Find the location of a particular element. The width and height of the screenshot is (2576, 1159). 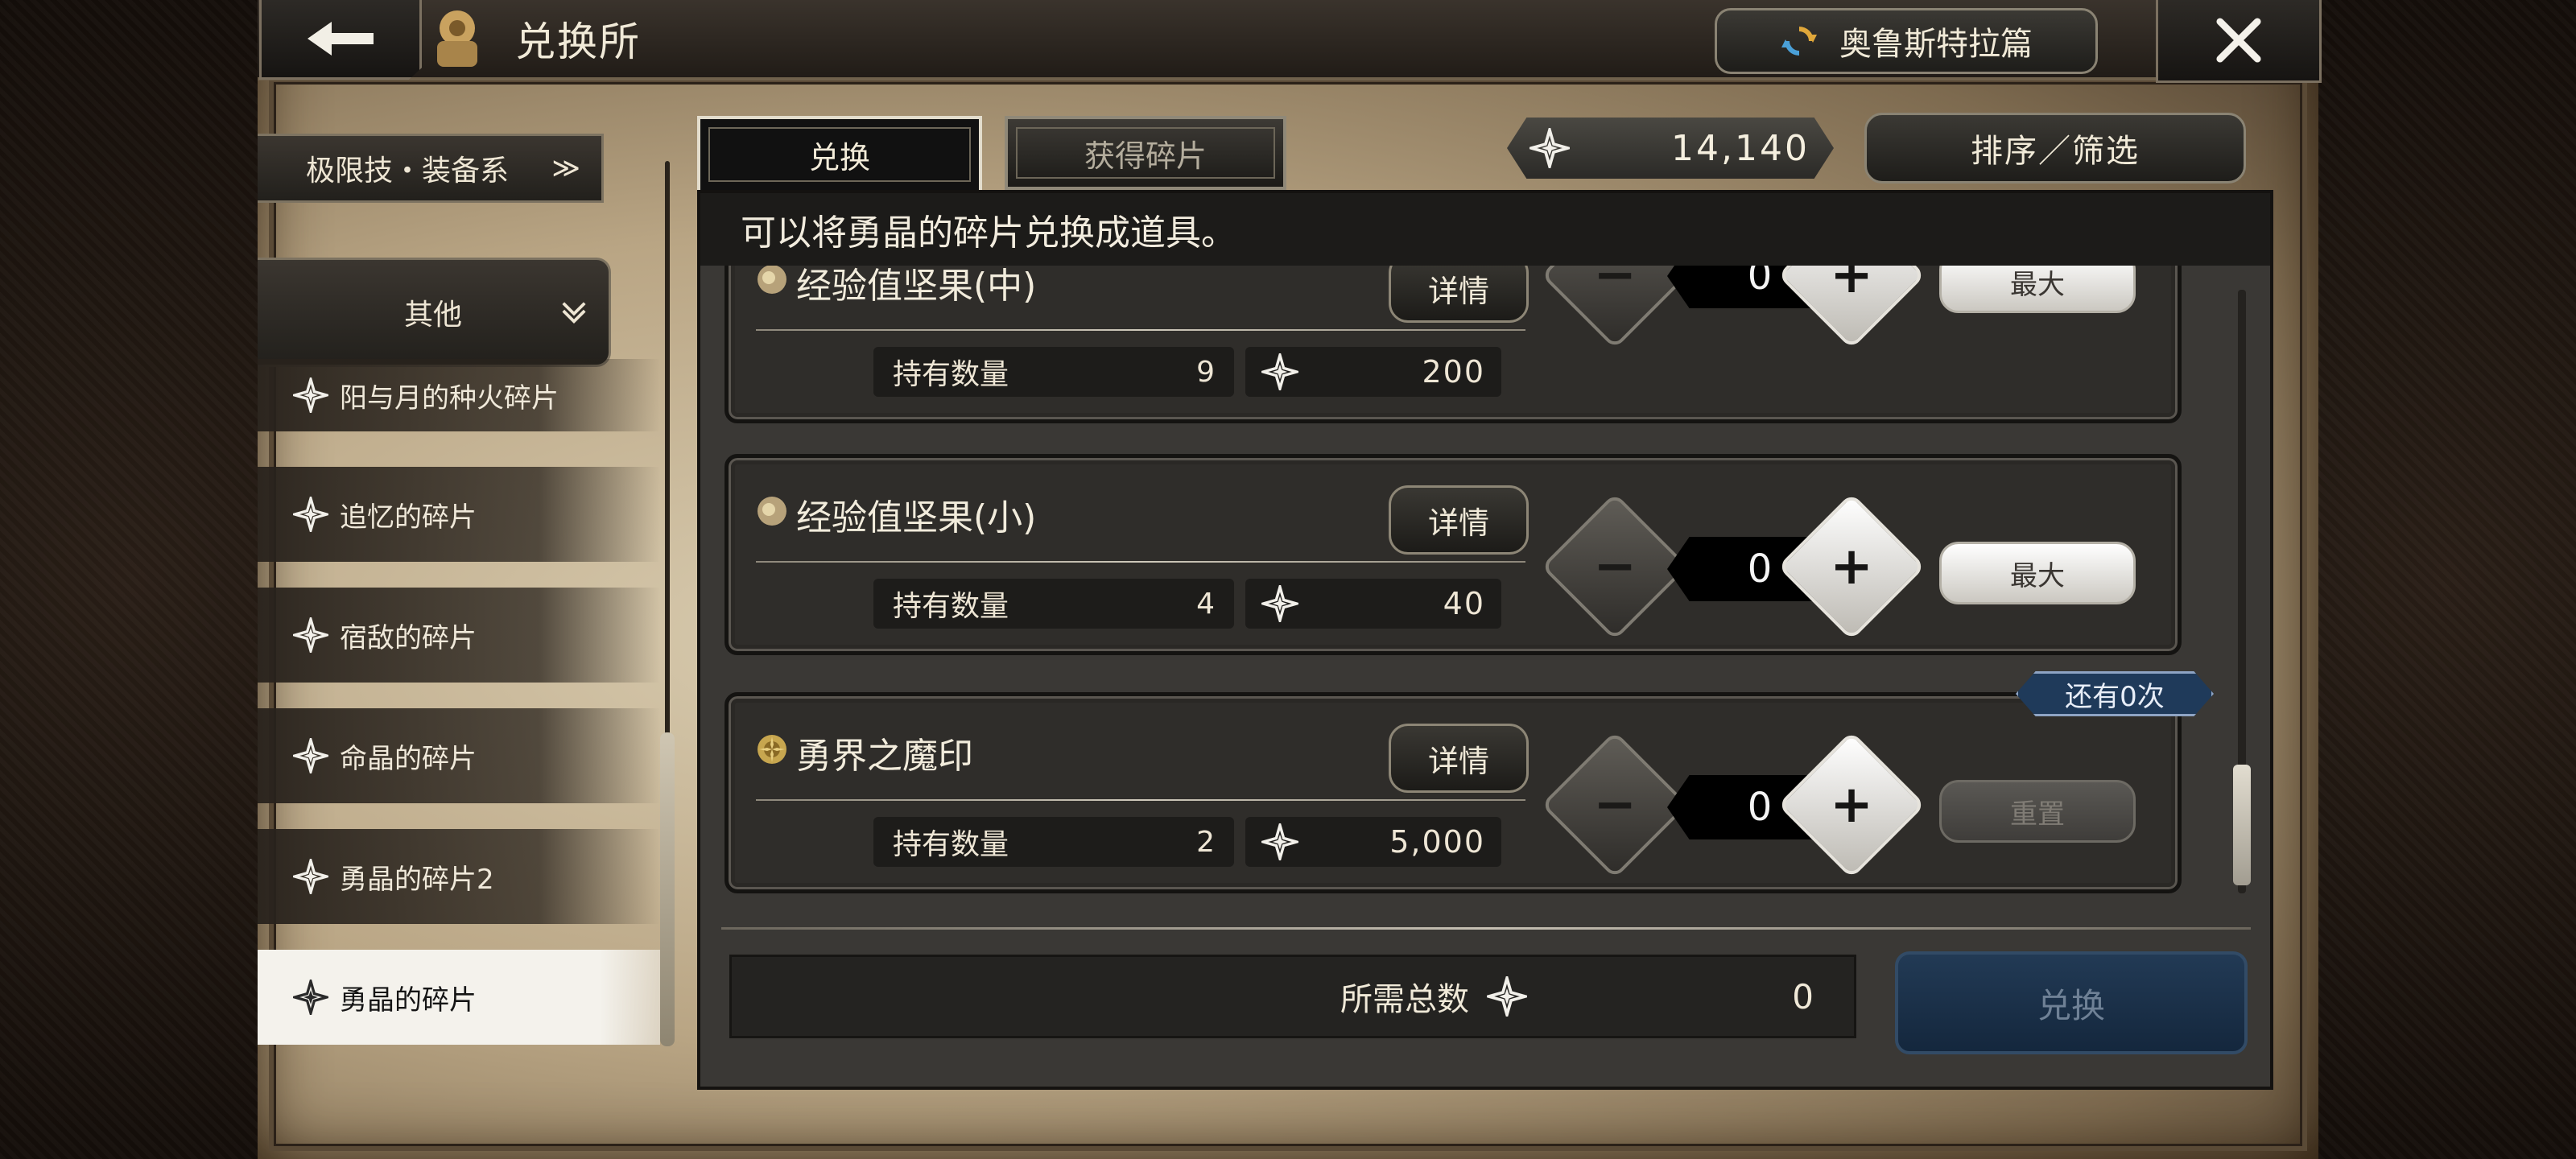

remaining-label: 还有0次 is located at coordinates (2115, 696).